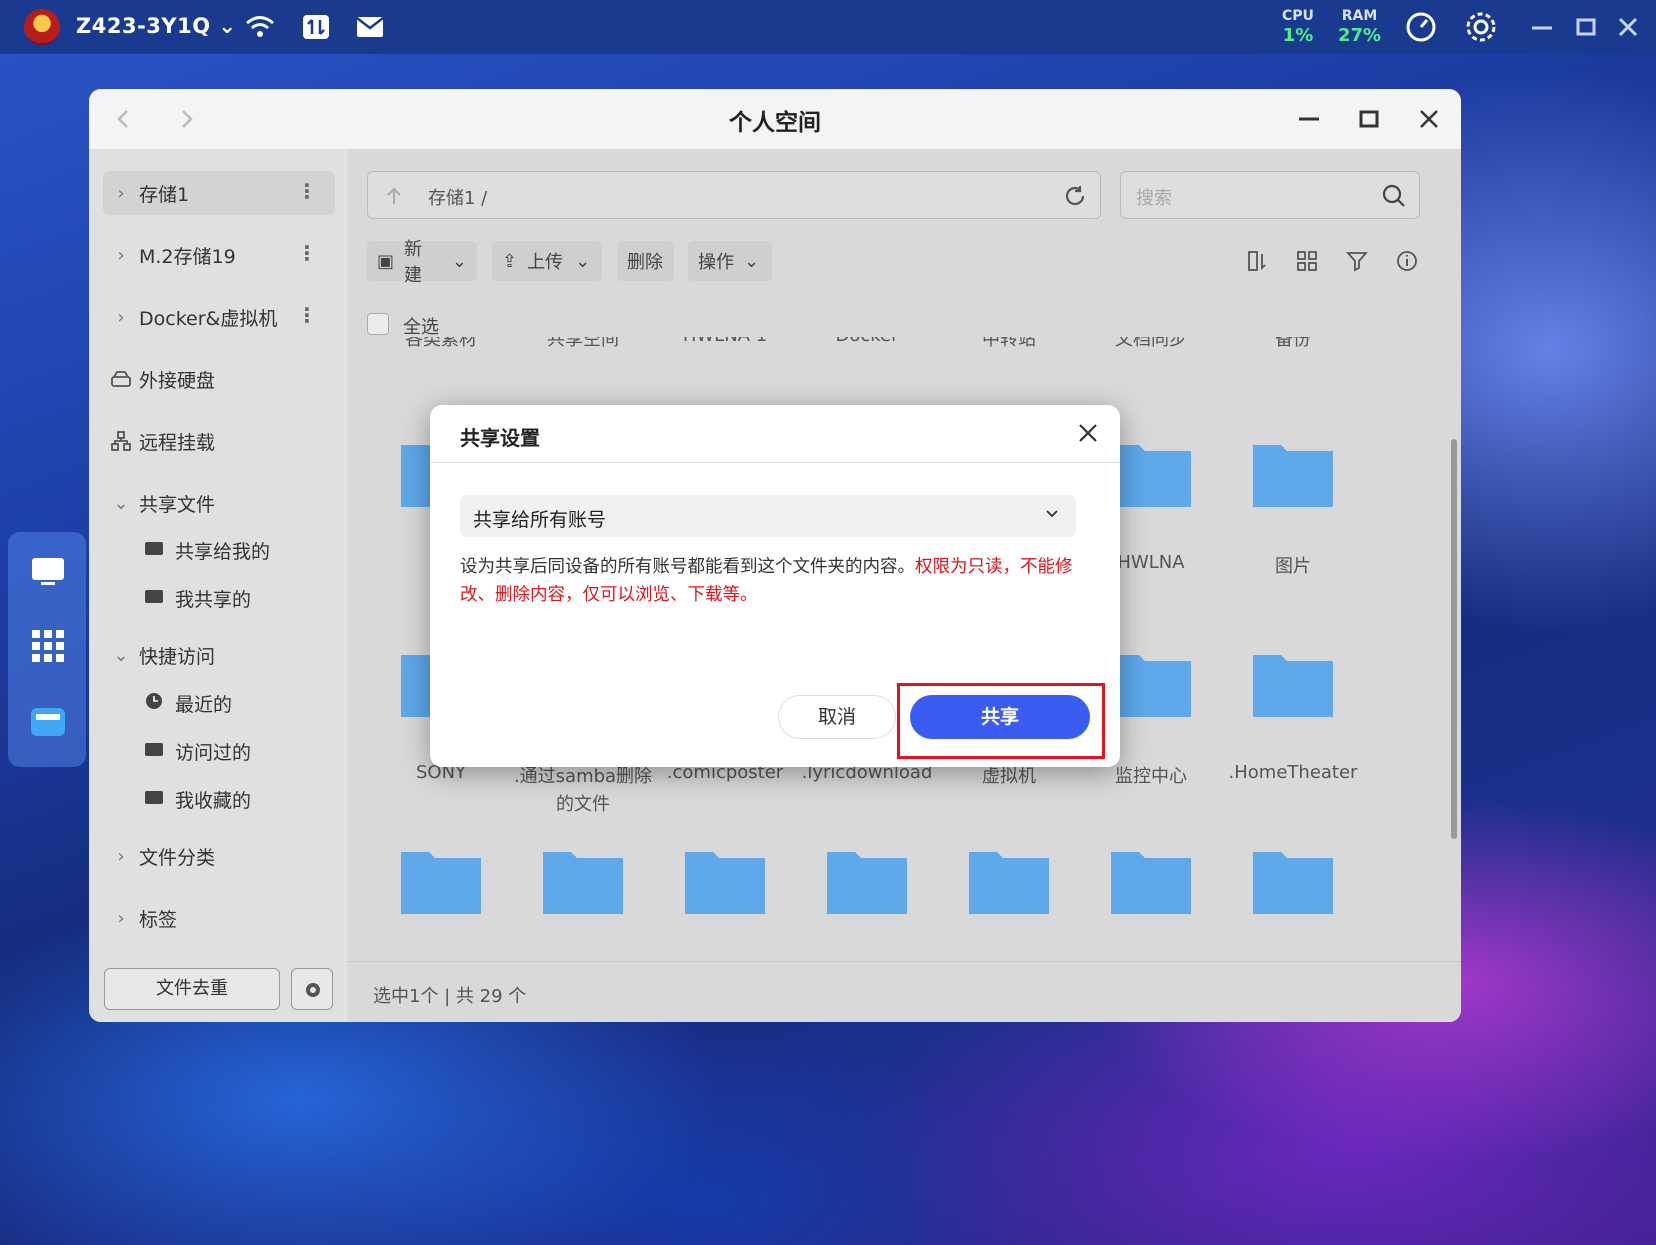 The width and height of the screenshot is (1656, 1245). Describe the element at coordinates (1052, 514) in the screenshot. I see `chevron-down-icon` at that location.